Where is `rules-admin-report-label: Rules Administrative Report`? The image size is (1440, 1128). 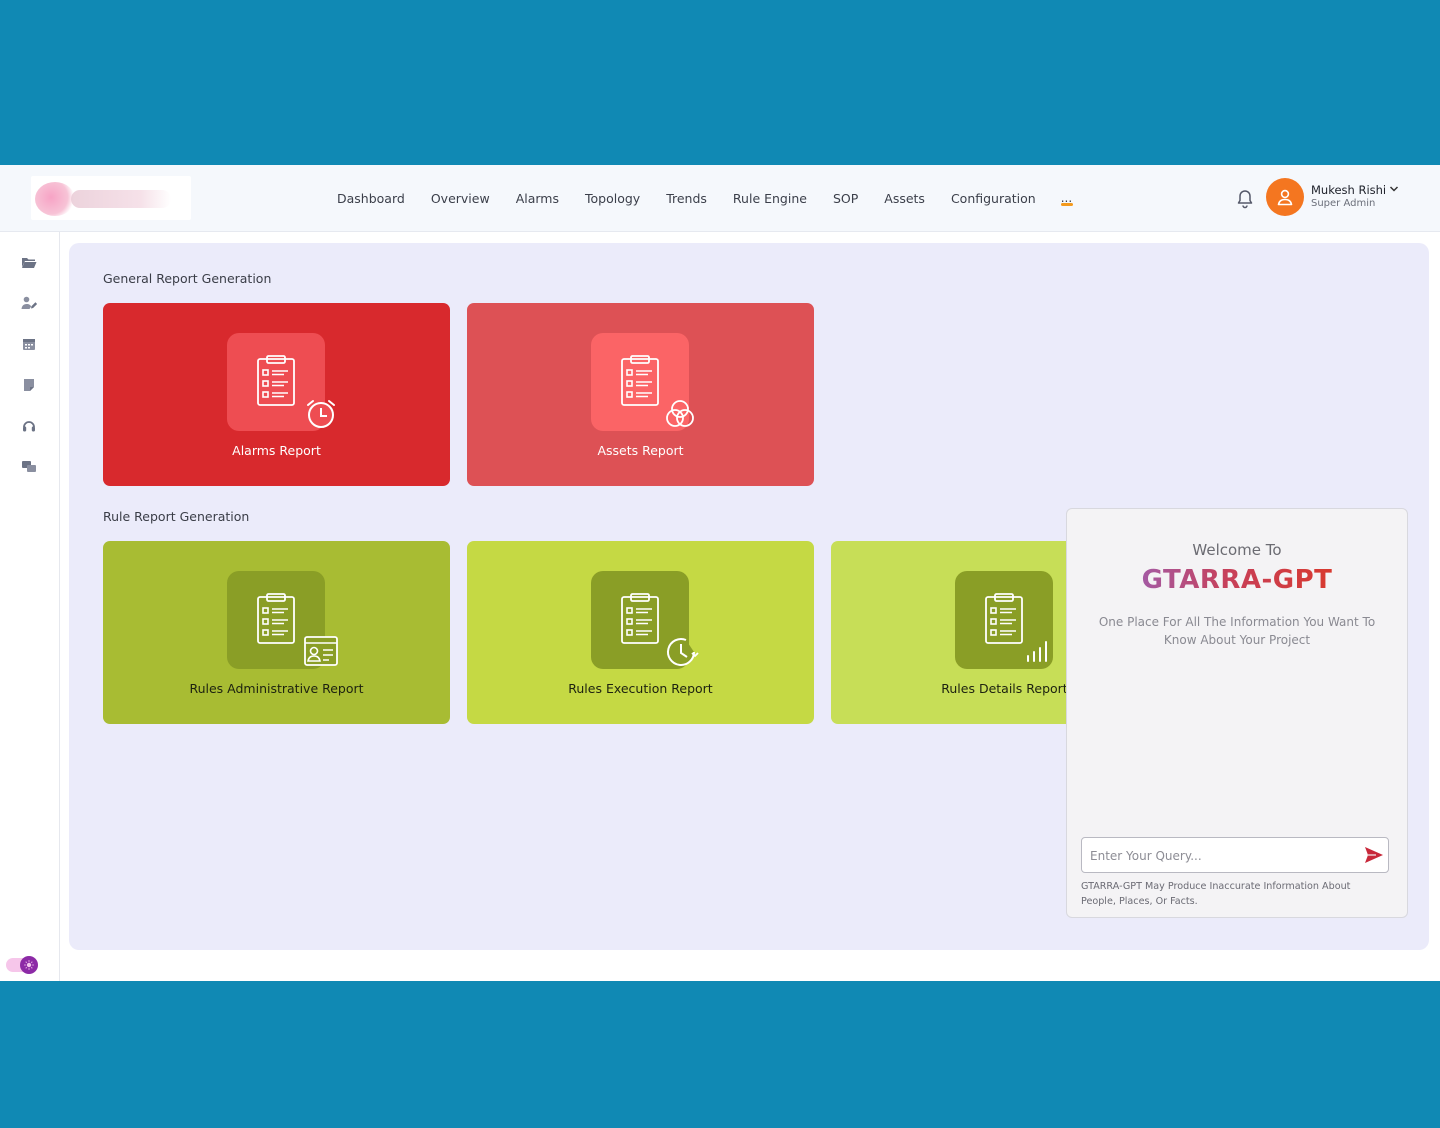 rules-admin-report-label: Rules Administrative Report is located at coordinates (276, 688).